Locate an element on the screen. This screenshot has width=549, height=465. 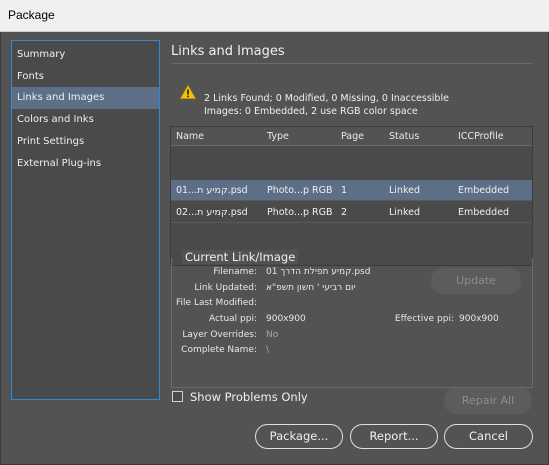
filename-value: קמיע תפילת הדרך 01.psd is located at coordinates (318, 272).